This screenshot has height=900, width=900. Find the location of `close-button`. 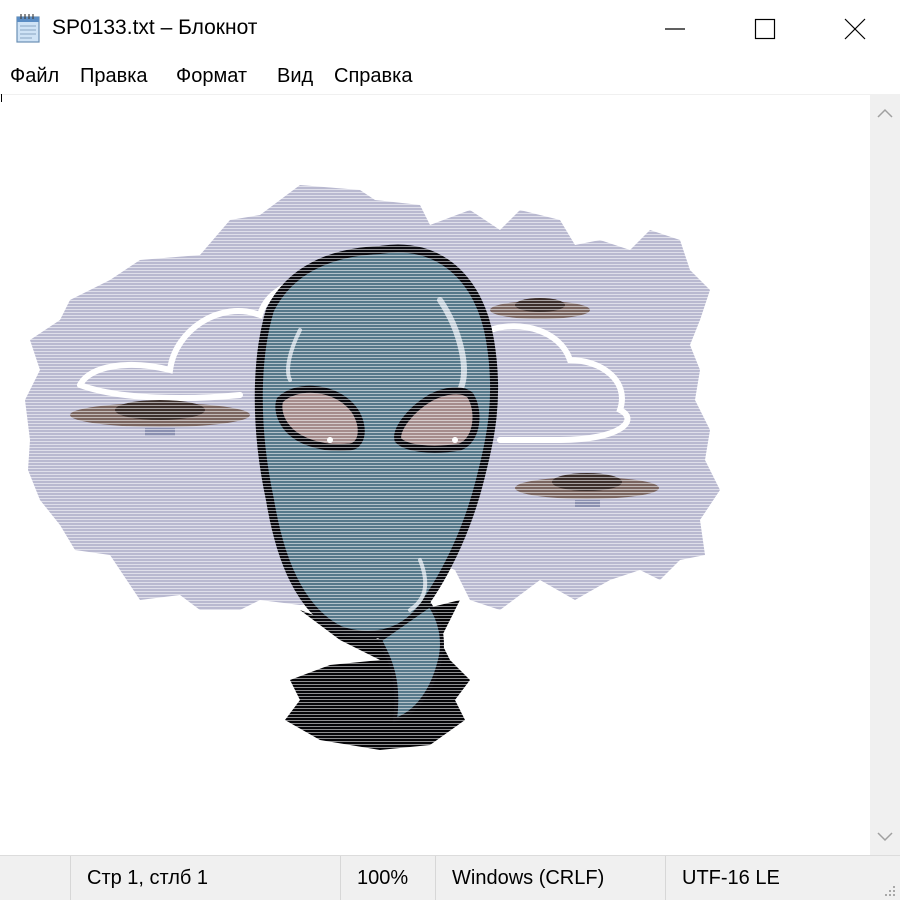

close-button is located at coordinates (855, 29).